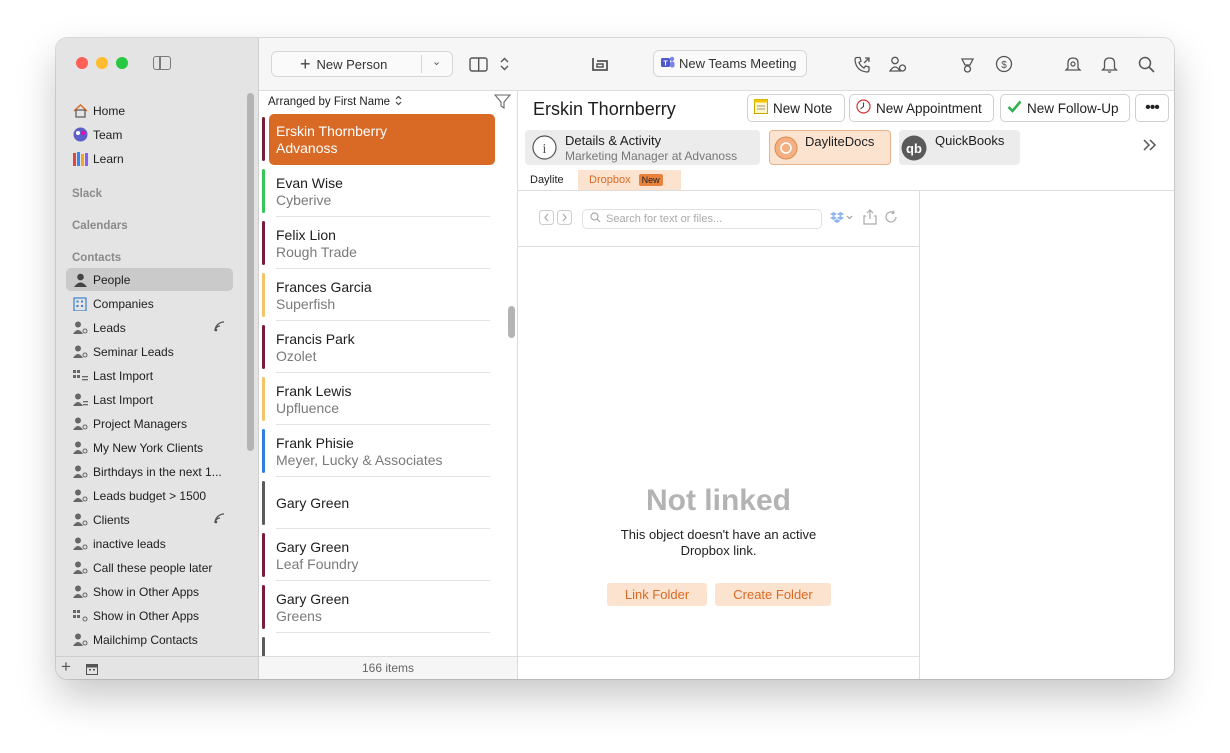 Image resolution: width=1230 pixels, height=753 pixels. Describe the element at coordinates (80, 280) in the screenshot. I see `person-icon` at that location.